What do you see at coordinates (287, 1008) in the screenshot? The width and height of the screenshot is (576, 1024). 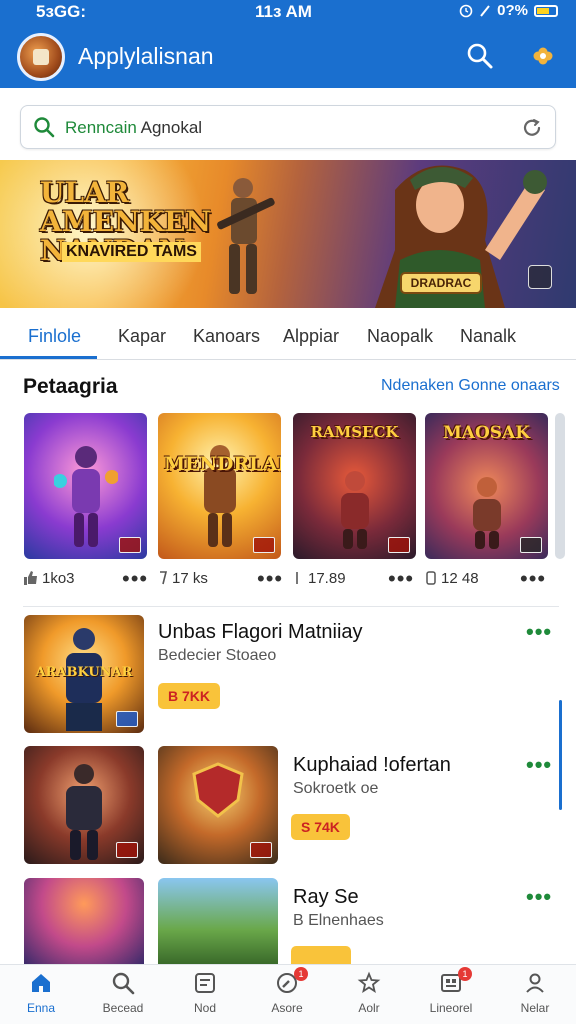 I see `nav-label: Asore` at bounding box center [287, 1008].